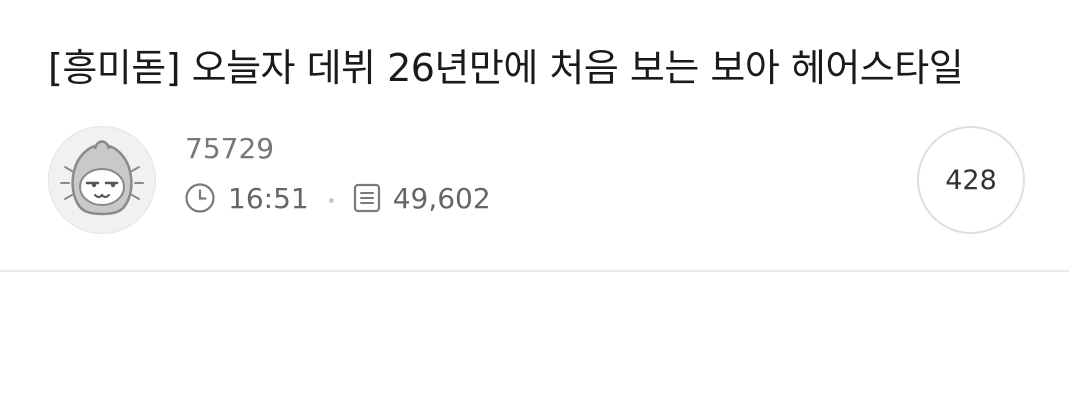  What do you see at coordinates (200, 198) in the screenshot?
I see `clock-icon` at bounding box center [200, 198].